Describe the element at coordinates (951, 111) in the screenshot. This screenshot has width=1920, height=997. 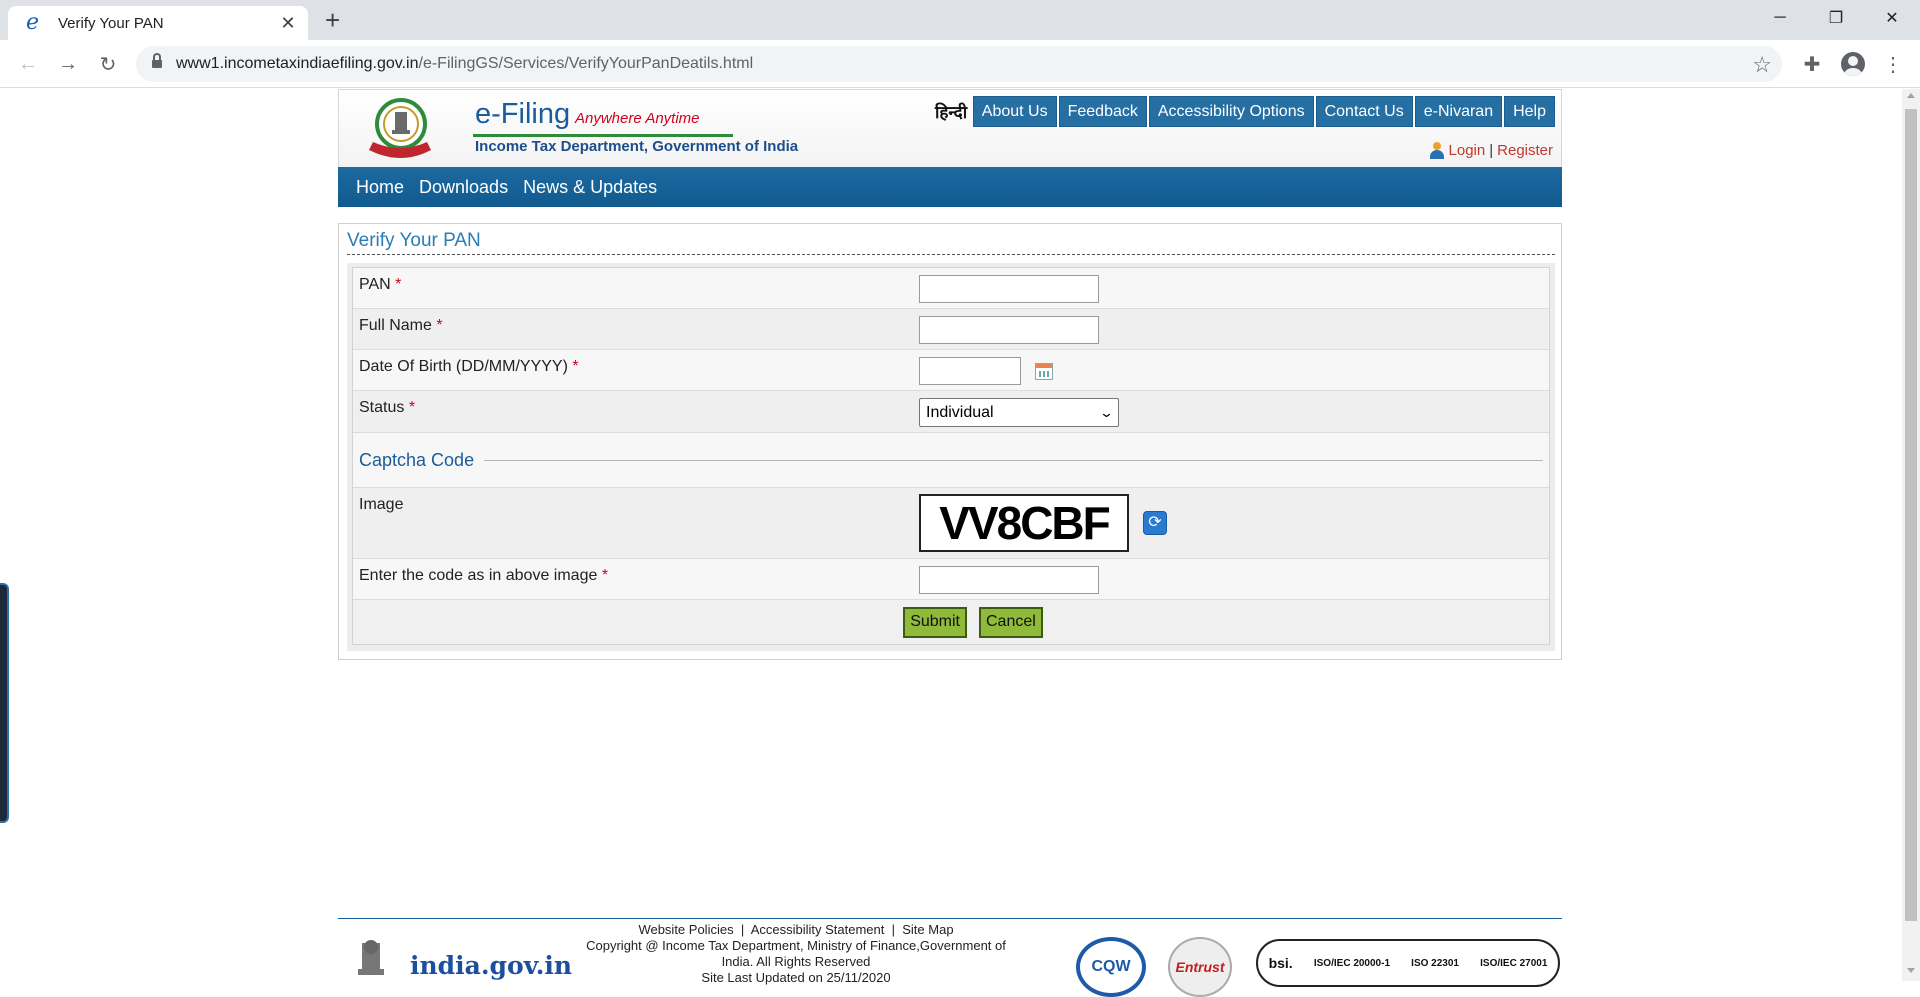
I see `hindi-language-link: हिन्दी` at that location.